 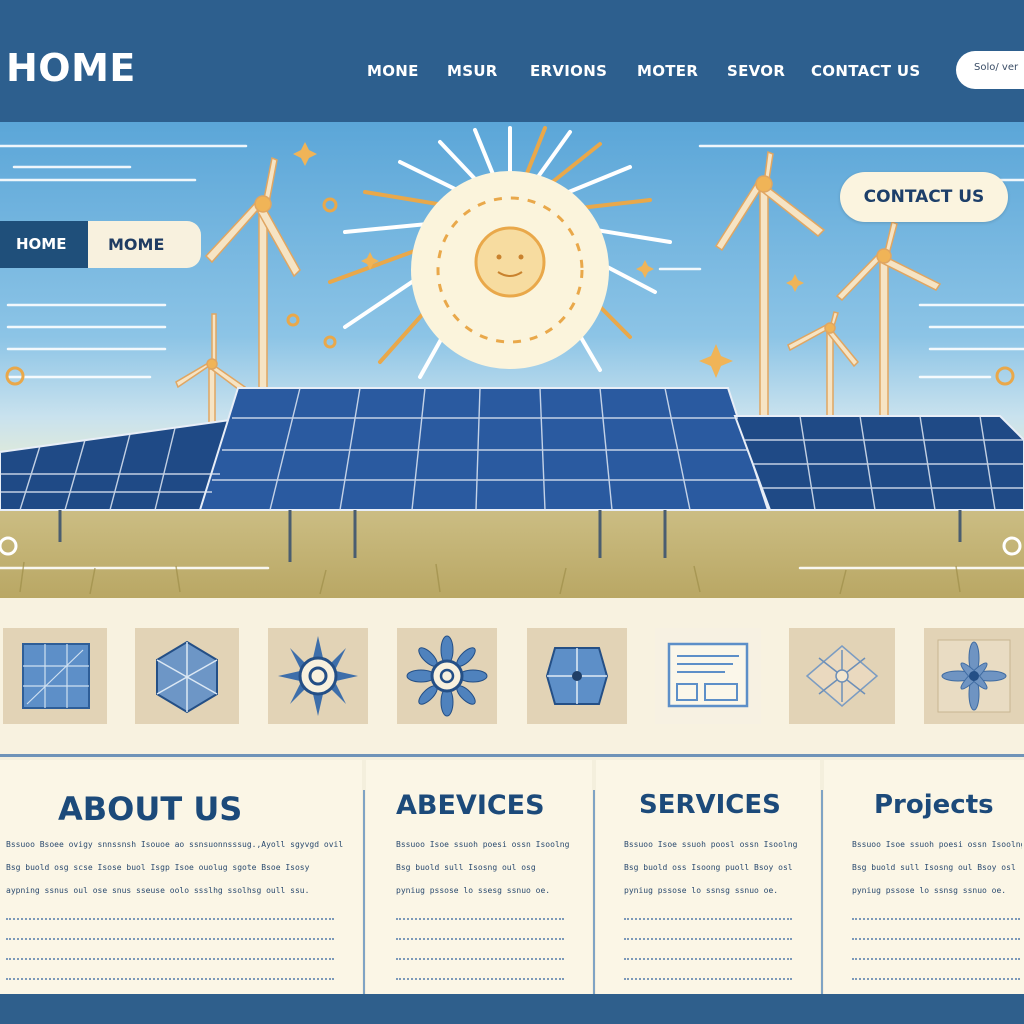 I want to click on feature-tile-star, so click(x=974, y=676).